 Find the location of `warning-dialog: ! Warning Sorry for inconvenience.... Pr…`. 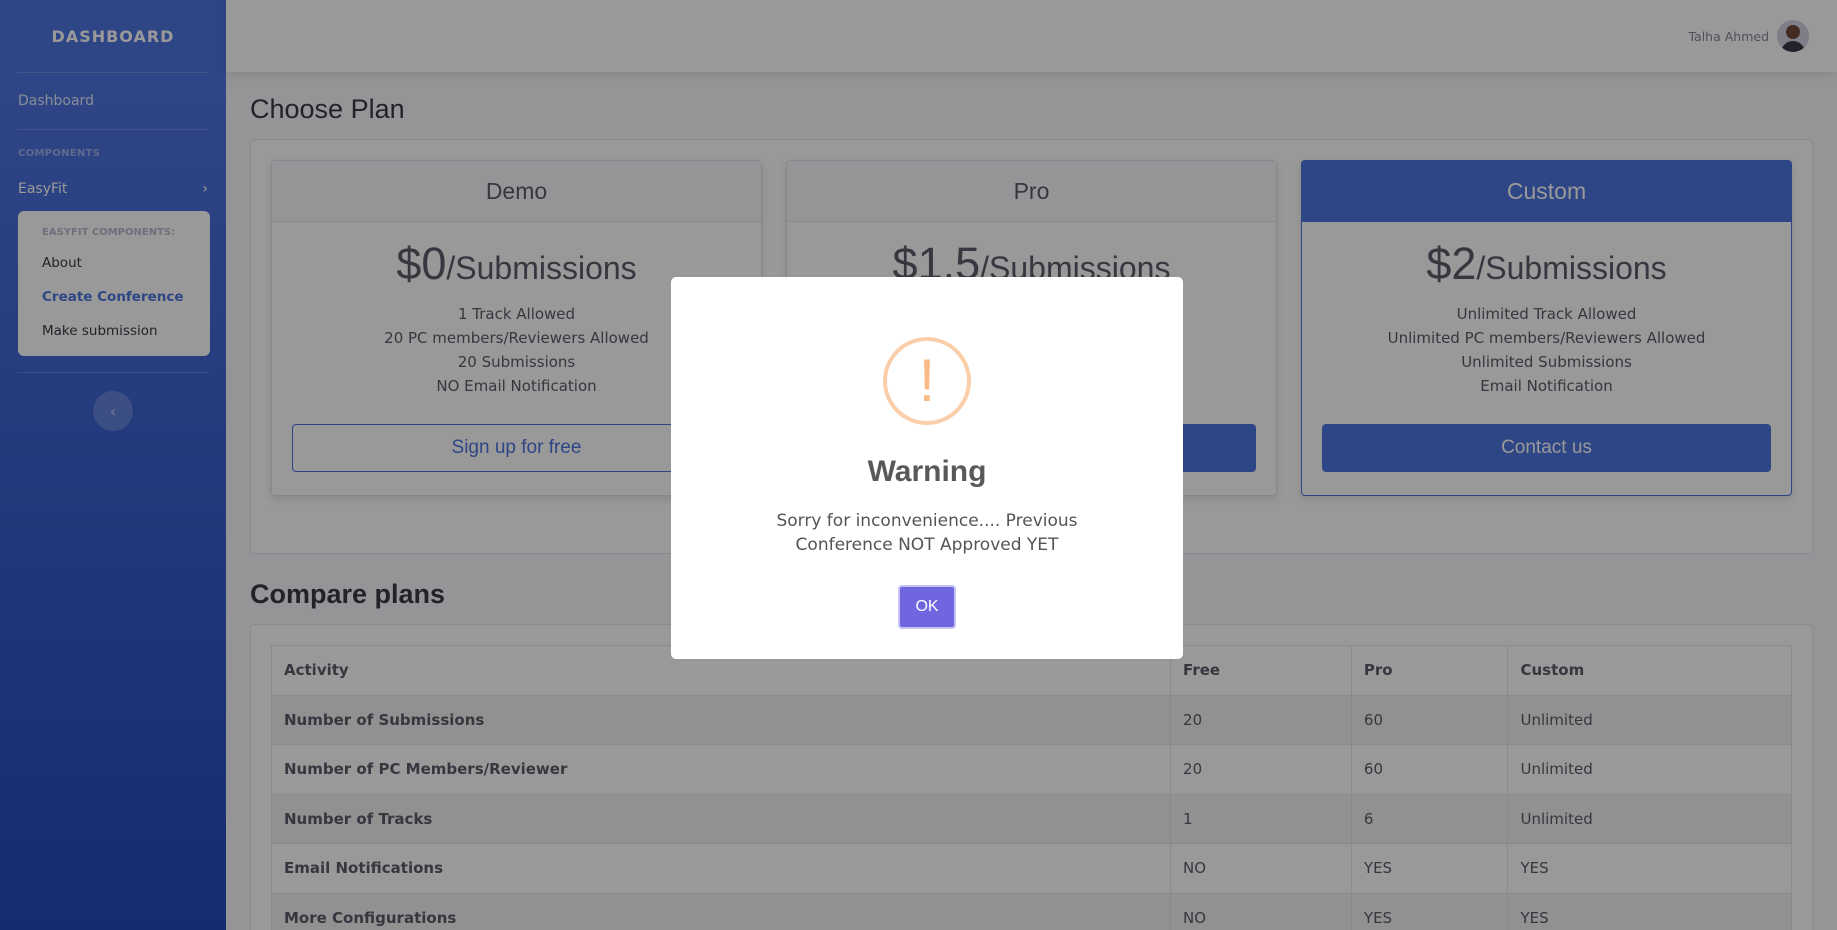

warning-dialog: ! Warning Sorry for inconvenience.... Pr… is located at coordinates (927, 468).